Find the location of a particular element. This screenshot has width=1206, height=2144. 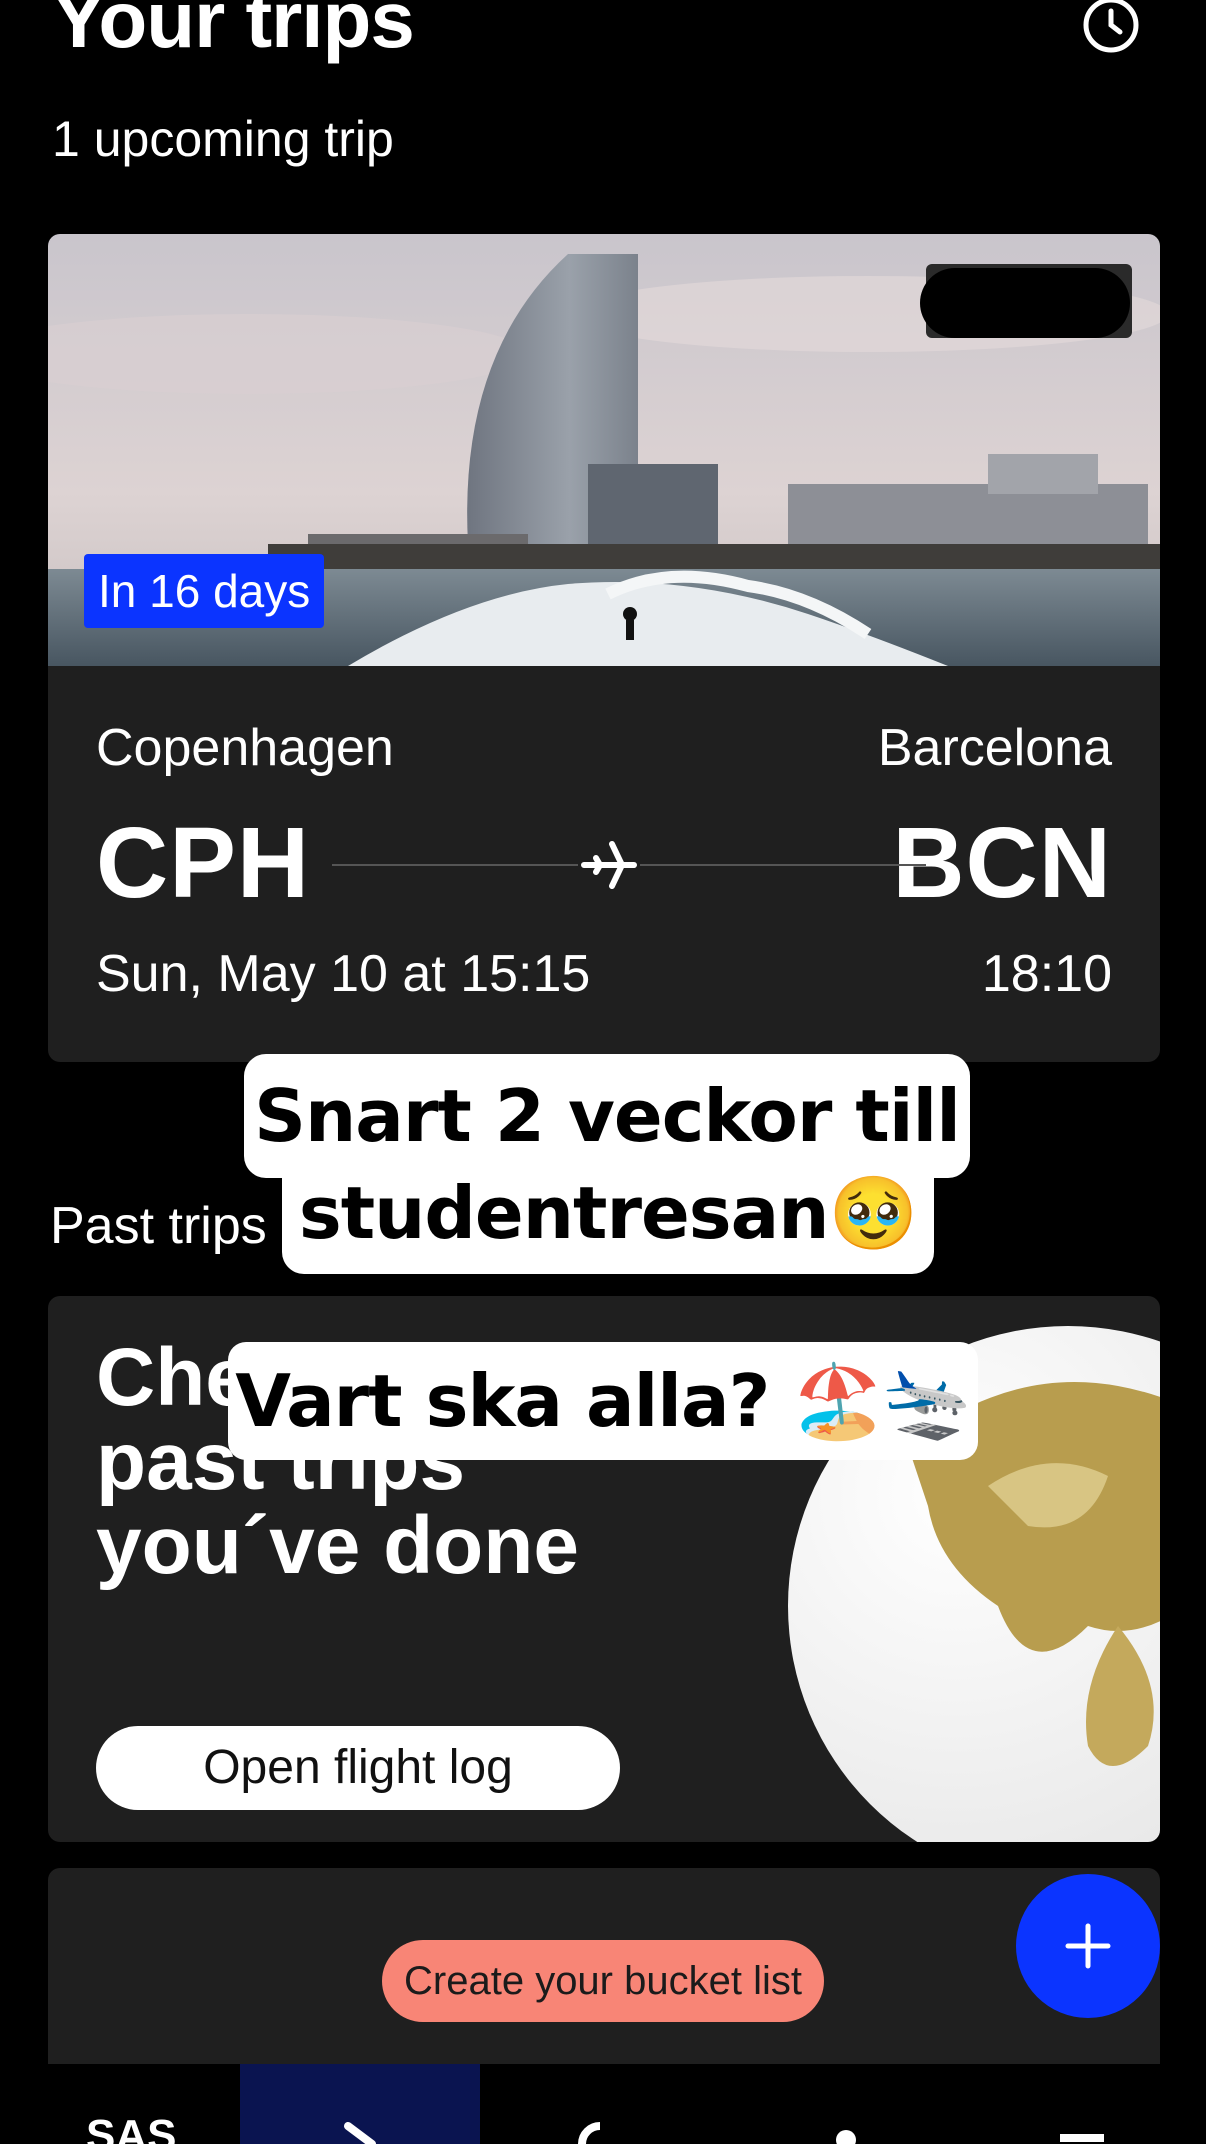

nav-profile is located at coordinates (840, 2104).